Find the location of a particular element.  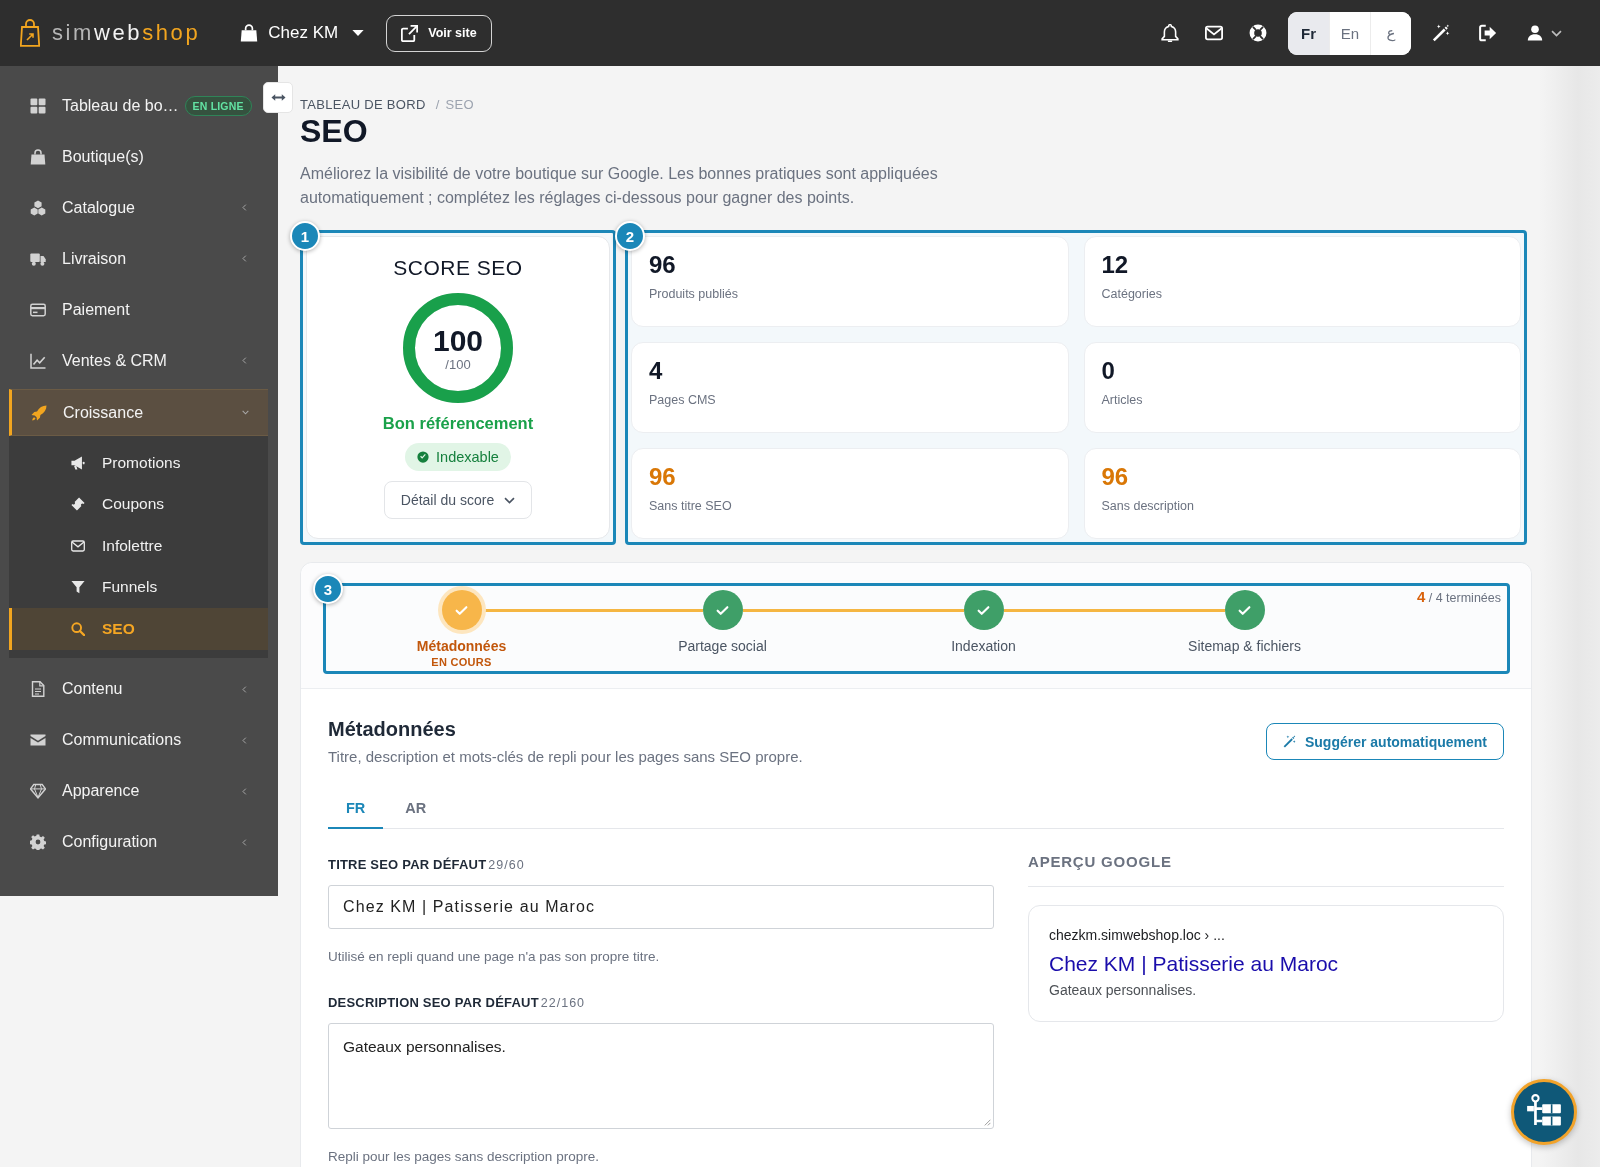

sidebar-item: Contenu is located at coordinates (135, 689).